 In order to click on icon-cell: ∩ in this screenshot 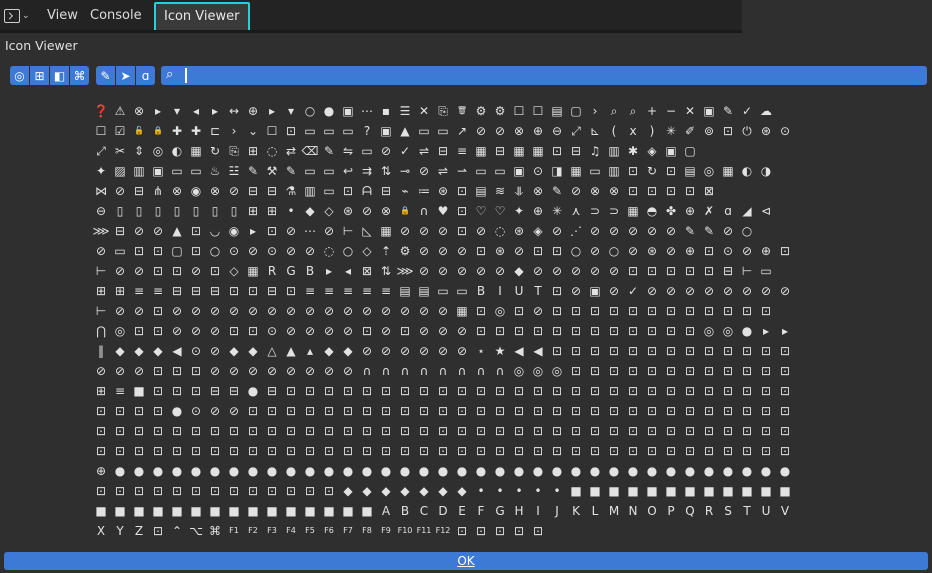, I will do `click(462, 371)`.